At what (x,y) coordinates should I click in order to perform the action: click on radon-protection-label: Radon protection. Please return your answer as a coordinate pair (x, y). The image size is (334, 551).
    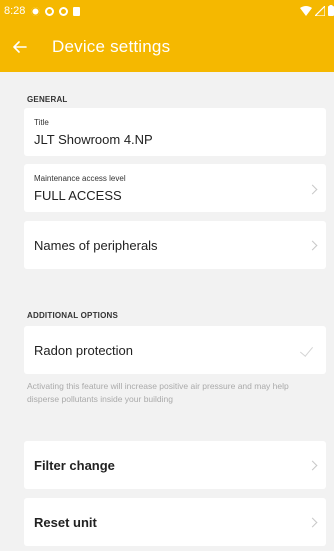
    Looking at the image, I should click on (84, 350).